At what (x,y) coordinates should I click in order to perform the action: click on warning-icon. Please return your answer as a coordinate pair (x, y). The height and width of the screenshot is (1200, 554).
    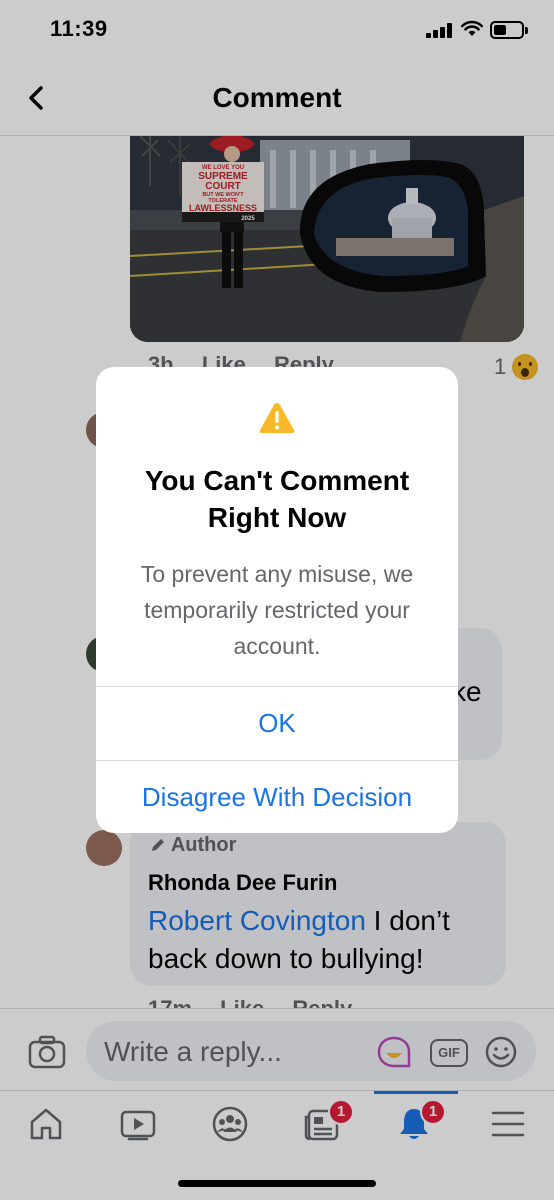
    Looking at the image, I should click on (277, 418).